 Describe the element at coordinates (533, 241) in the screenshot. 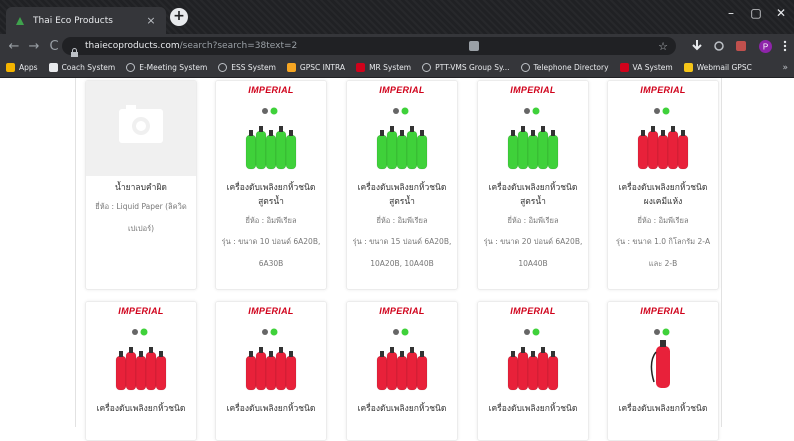

I see `product-model: รุ่น : ขนาด 20 ปอนด์ 6A20B,` at that location.